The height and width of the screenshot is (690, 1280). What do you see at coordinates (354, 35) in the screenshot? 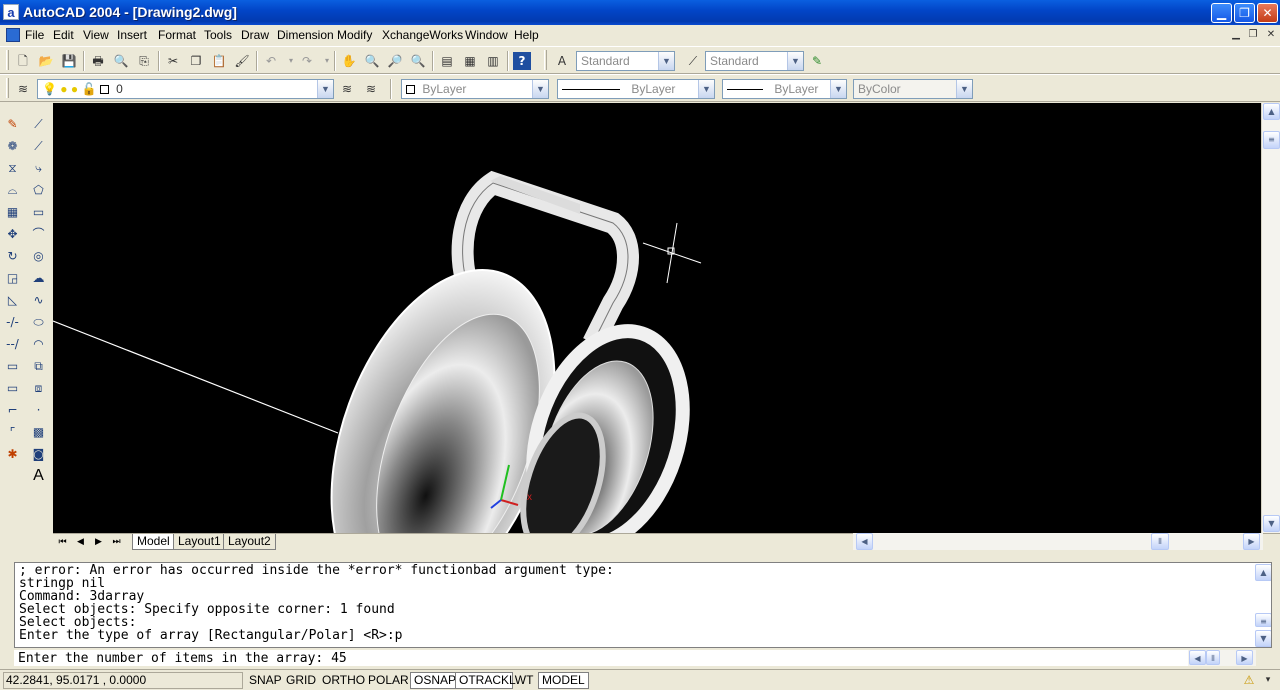
I see `menu-modify: Modify` at bounding box center [354, 35].